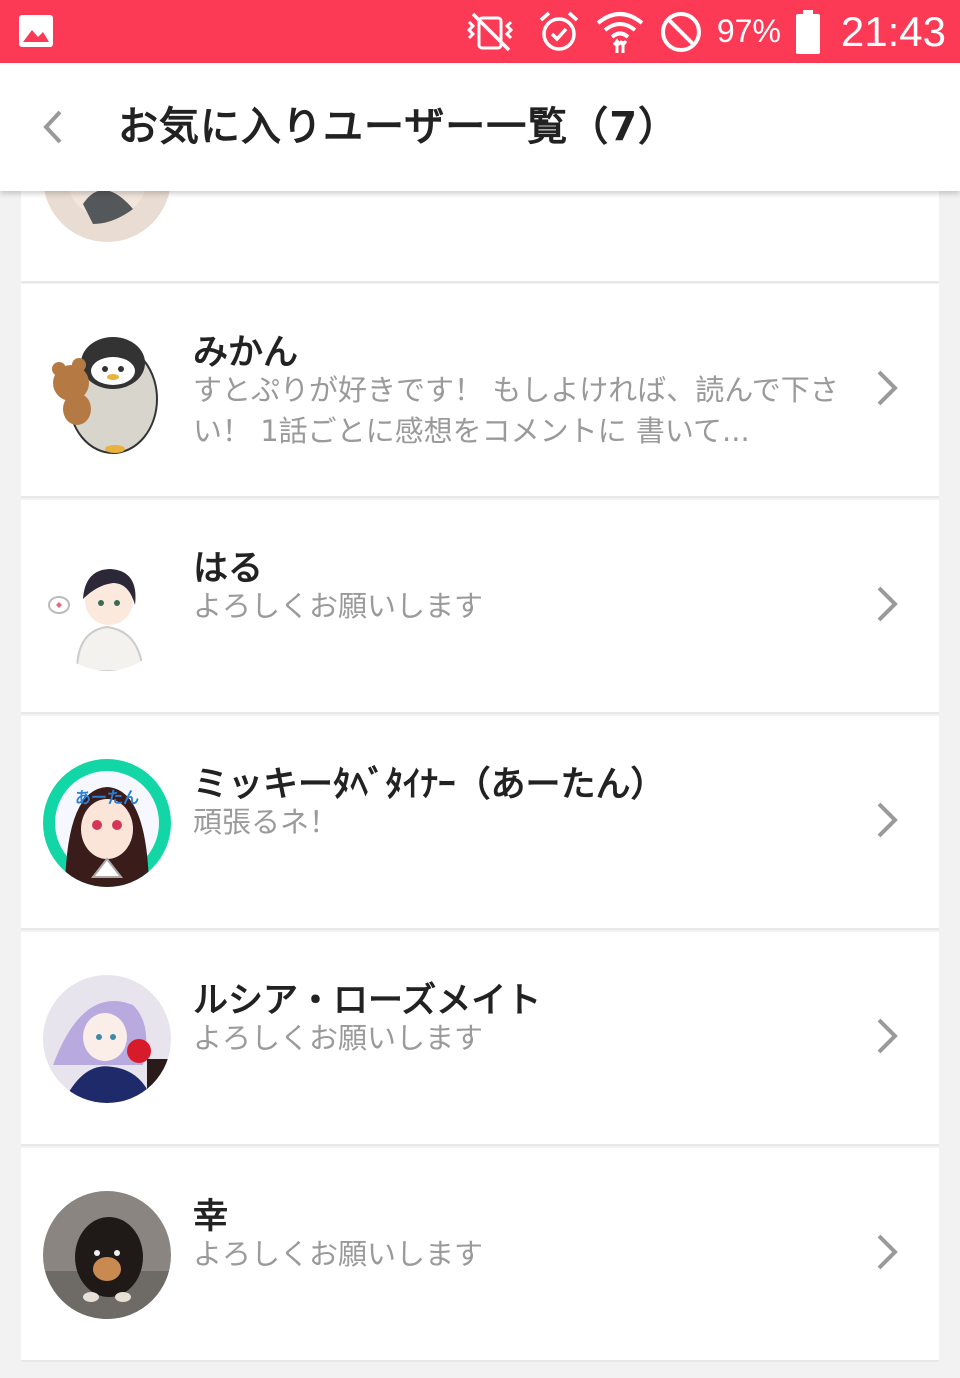 This screenshot has width=960, height=1378. Describe the element at coordinates (211, 1217) in the screenshot. I see `user-name: 幸` at that location.